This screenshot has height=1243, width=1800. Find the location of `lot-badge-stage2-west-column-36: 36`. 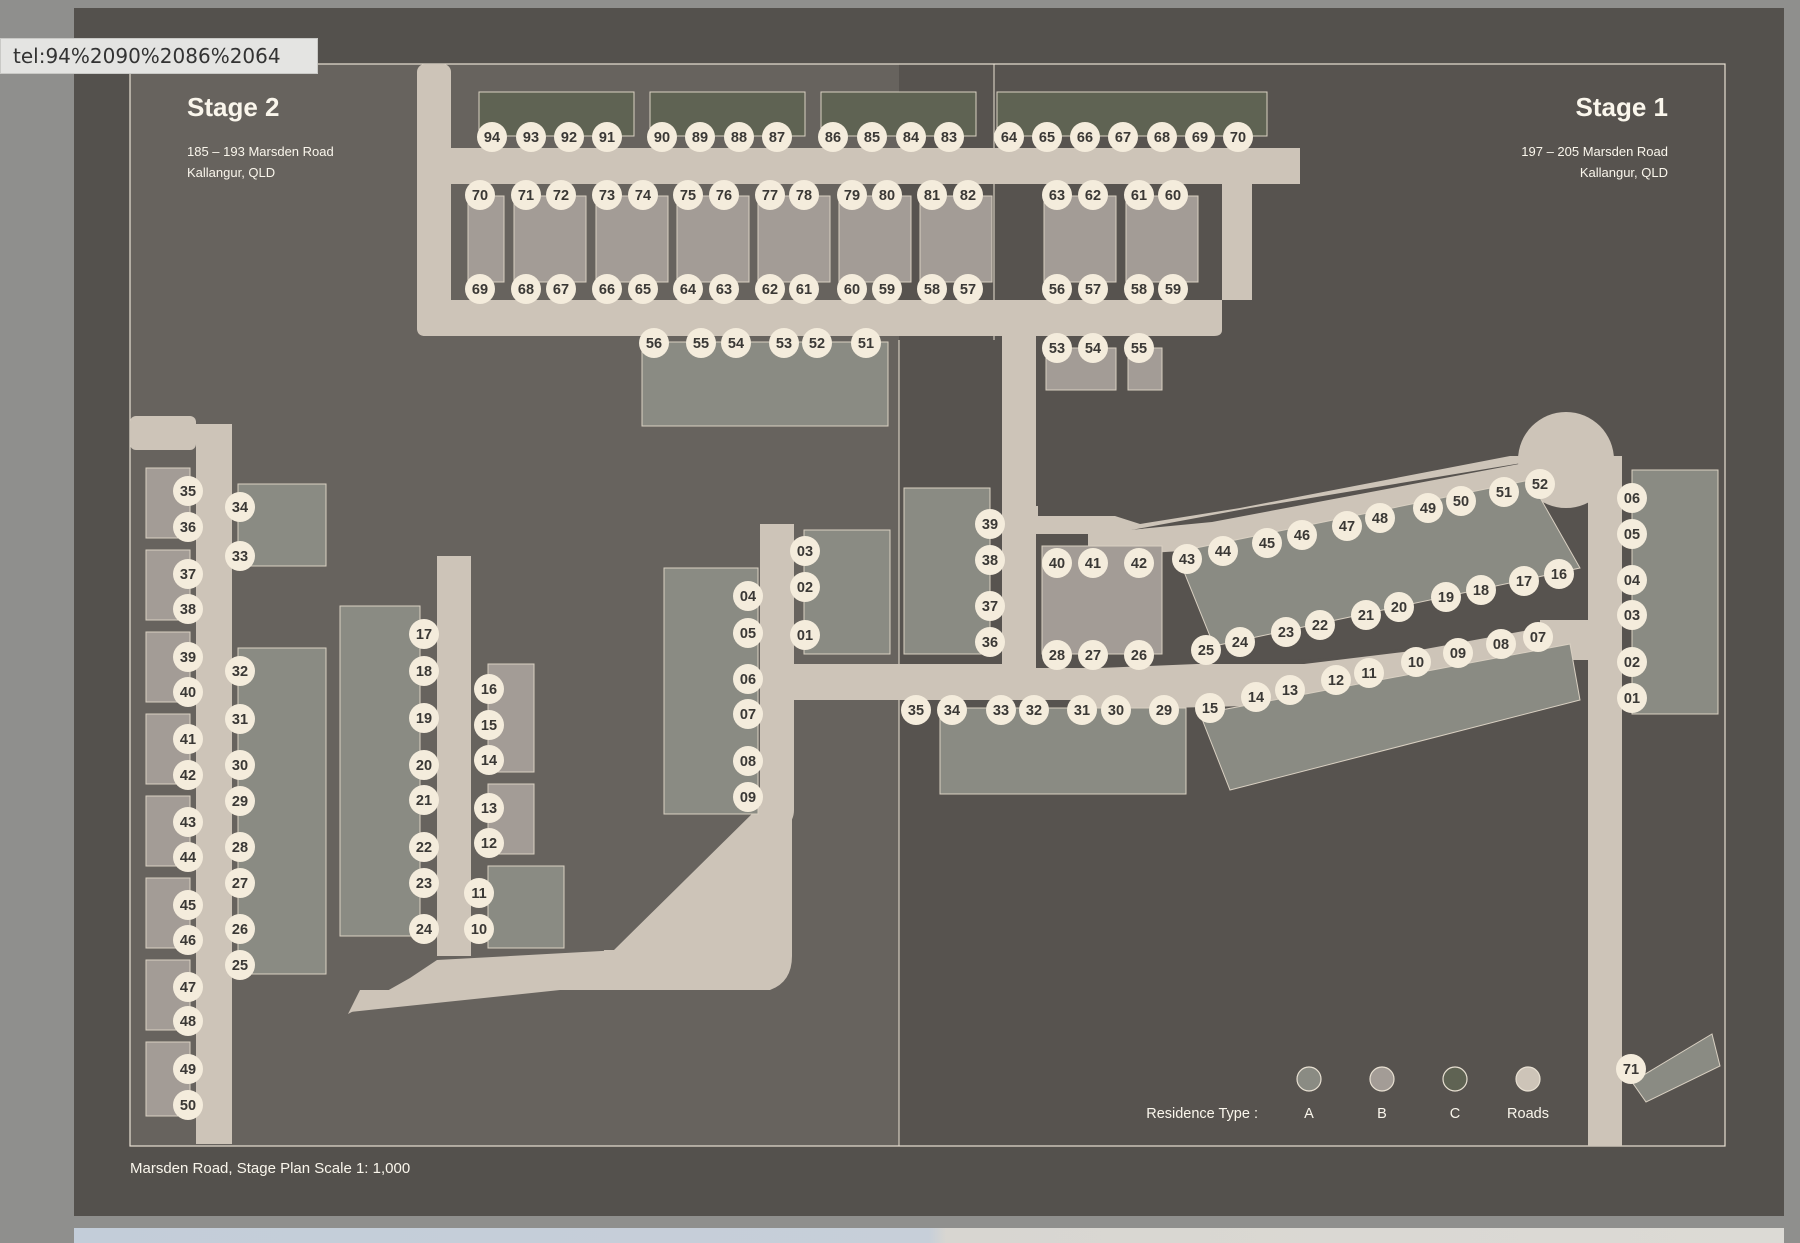

lot-badge-stage2-west-column-36: 36 is located at coordinates (188, 527).